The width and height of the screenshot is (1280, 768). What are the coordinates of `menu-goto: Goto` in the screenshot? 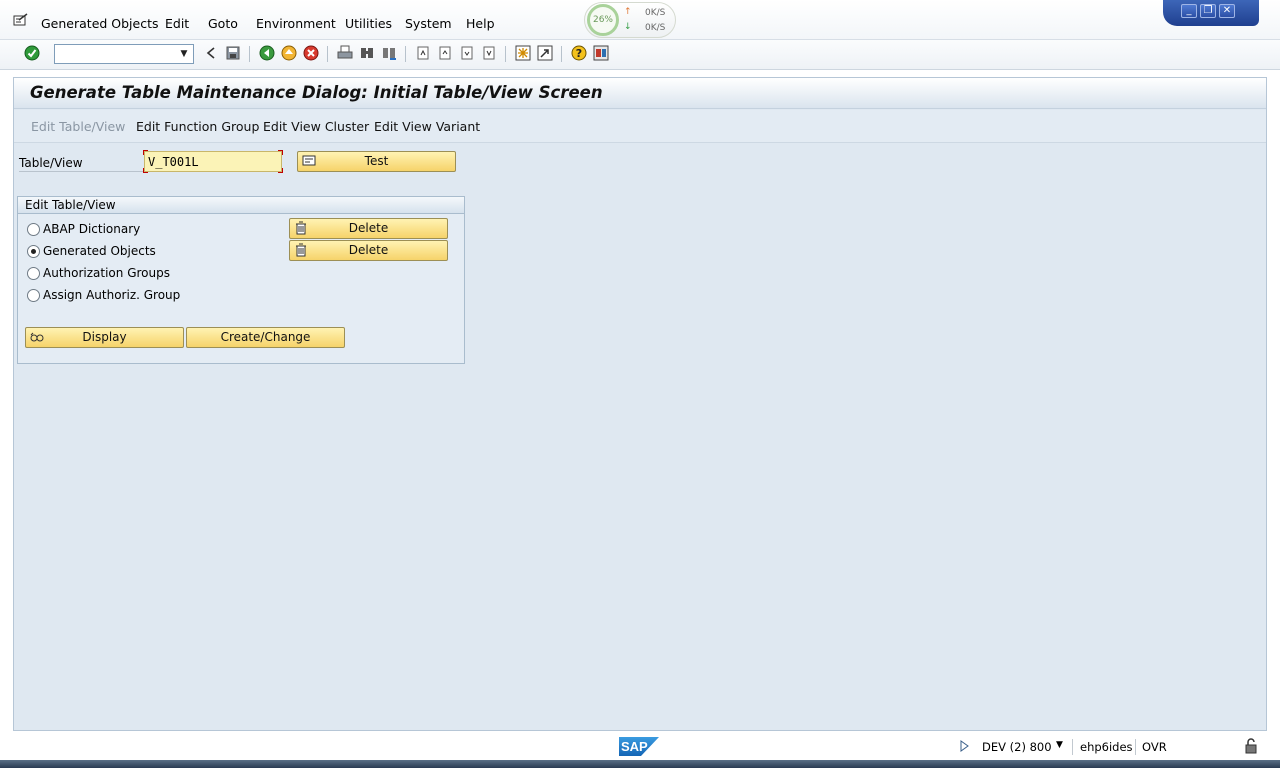 It's located at (223, 23).